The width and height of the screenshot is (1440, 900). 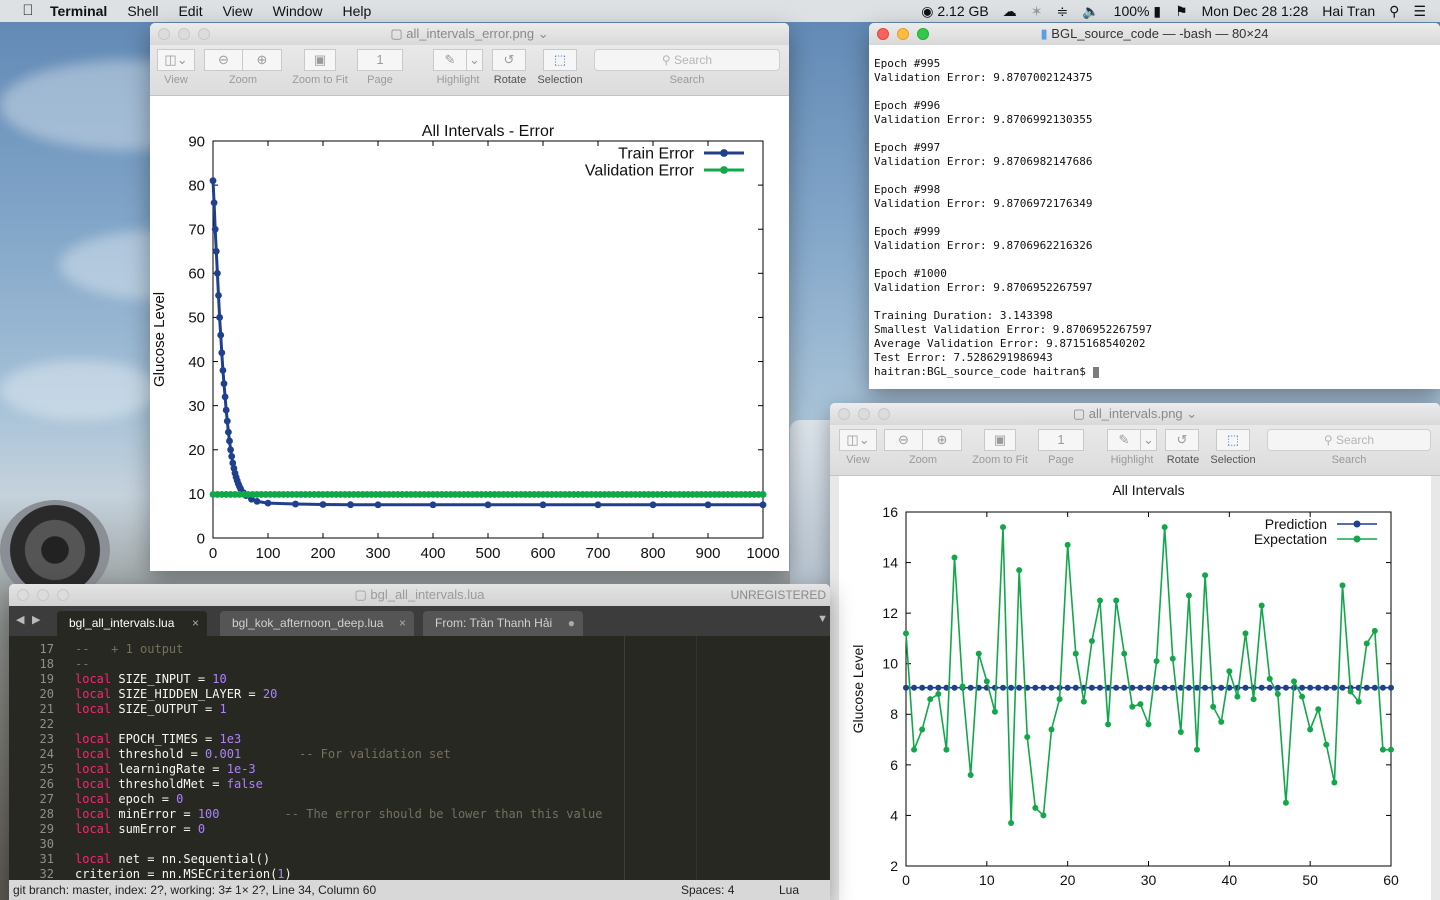 I want to click on indentation-setting: Spaces: 4, so click(x=707, y=890).